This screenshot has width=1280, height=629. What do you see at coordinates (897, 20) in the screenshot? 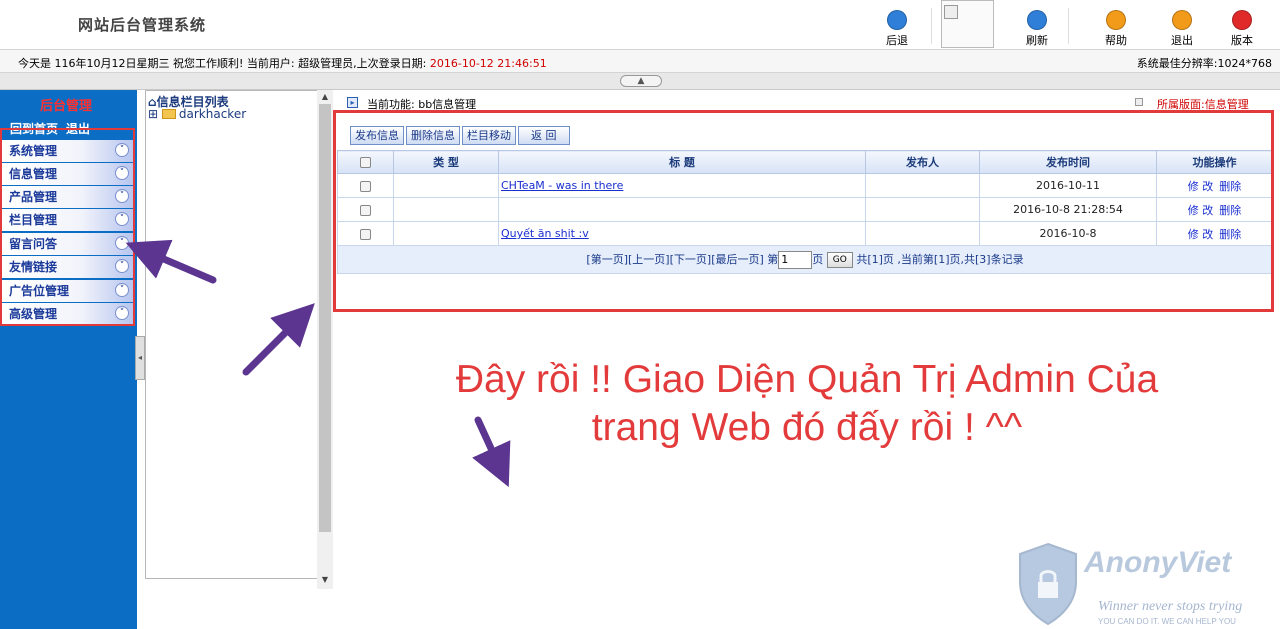
I see `back-arrow-icon` at bounding box center [897, 20].